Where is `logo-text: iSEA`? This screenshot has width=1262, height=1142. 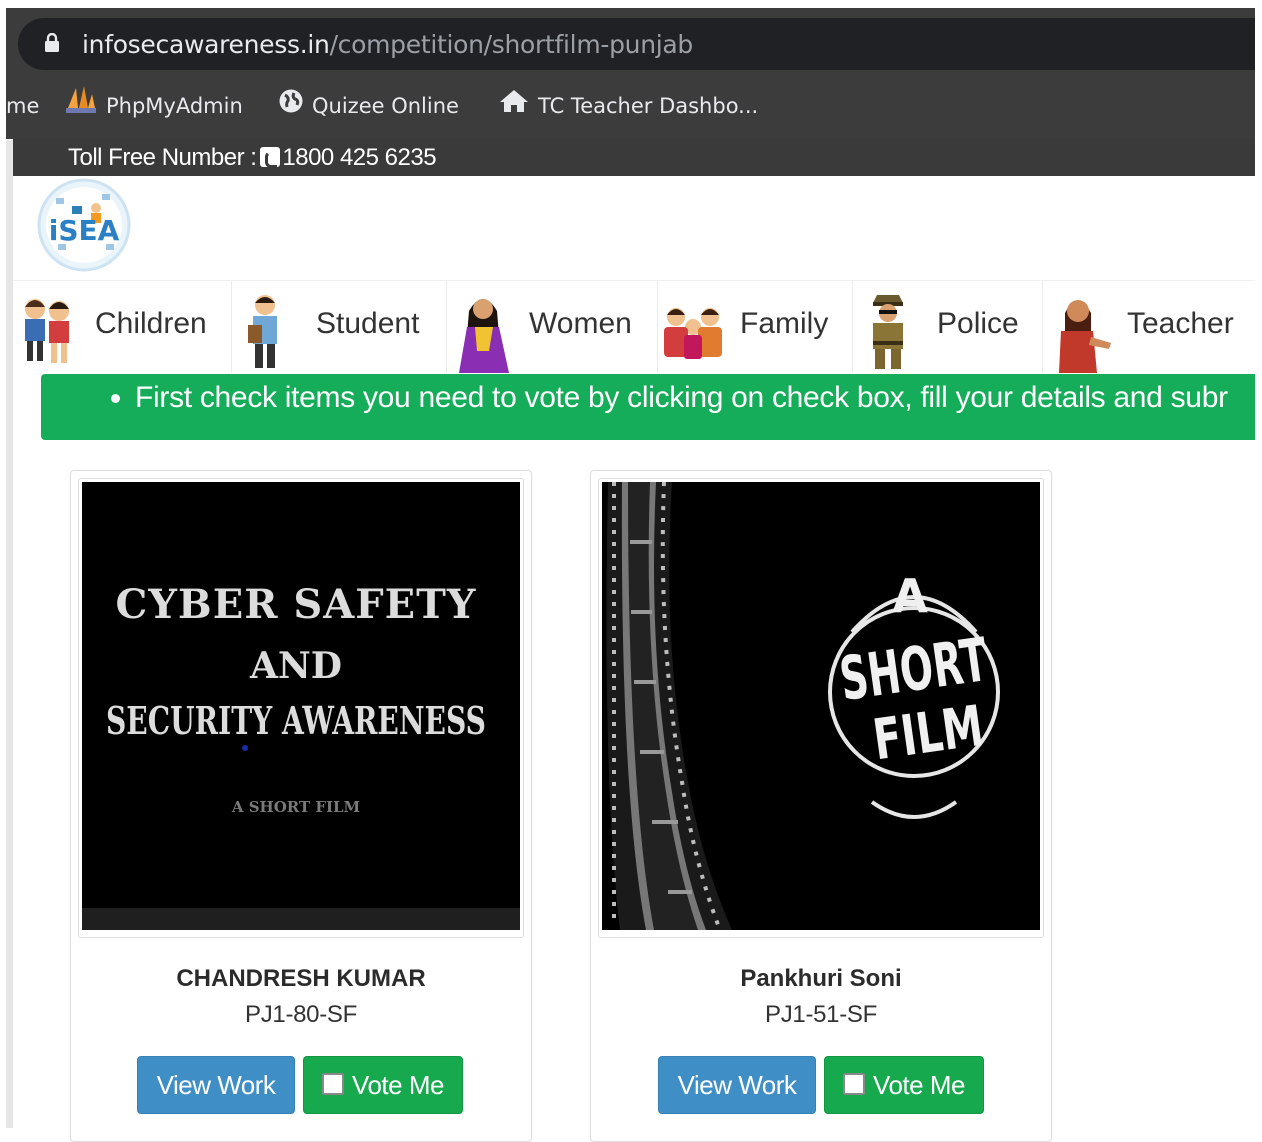 logo-text: iSEA is located at coordinates (84, 230).